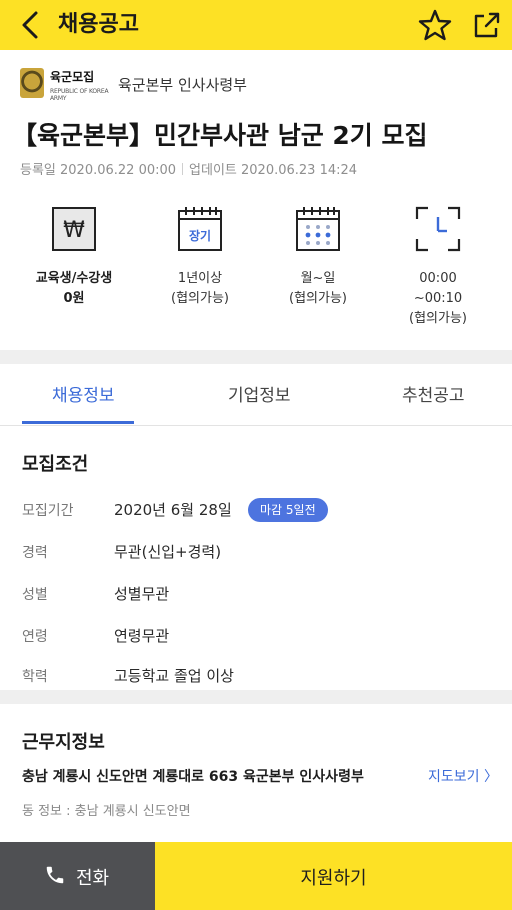 This screenshot has width=512, height=910. Describe the element at coordinates (48, 511) in the screenshot. I see `recruit-label-period: 모집기간` at that location.